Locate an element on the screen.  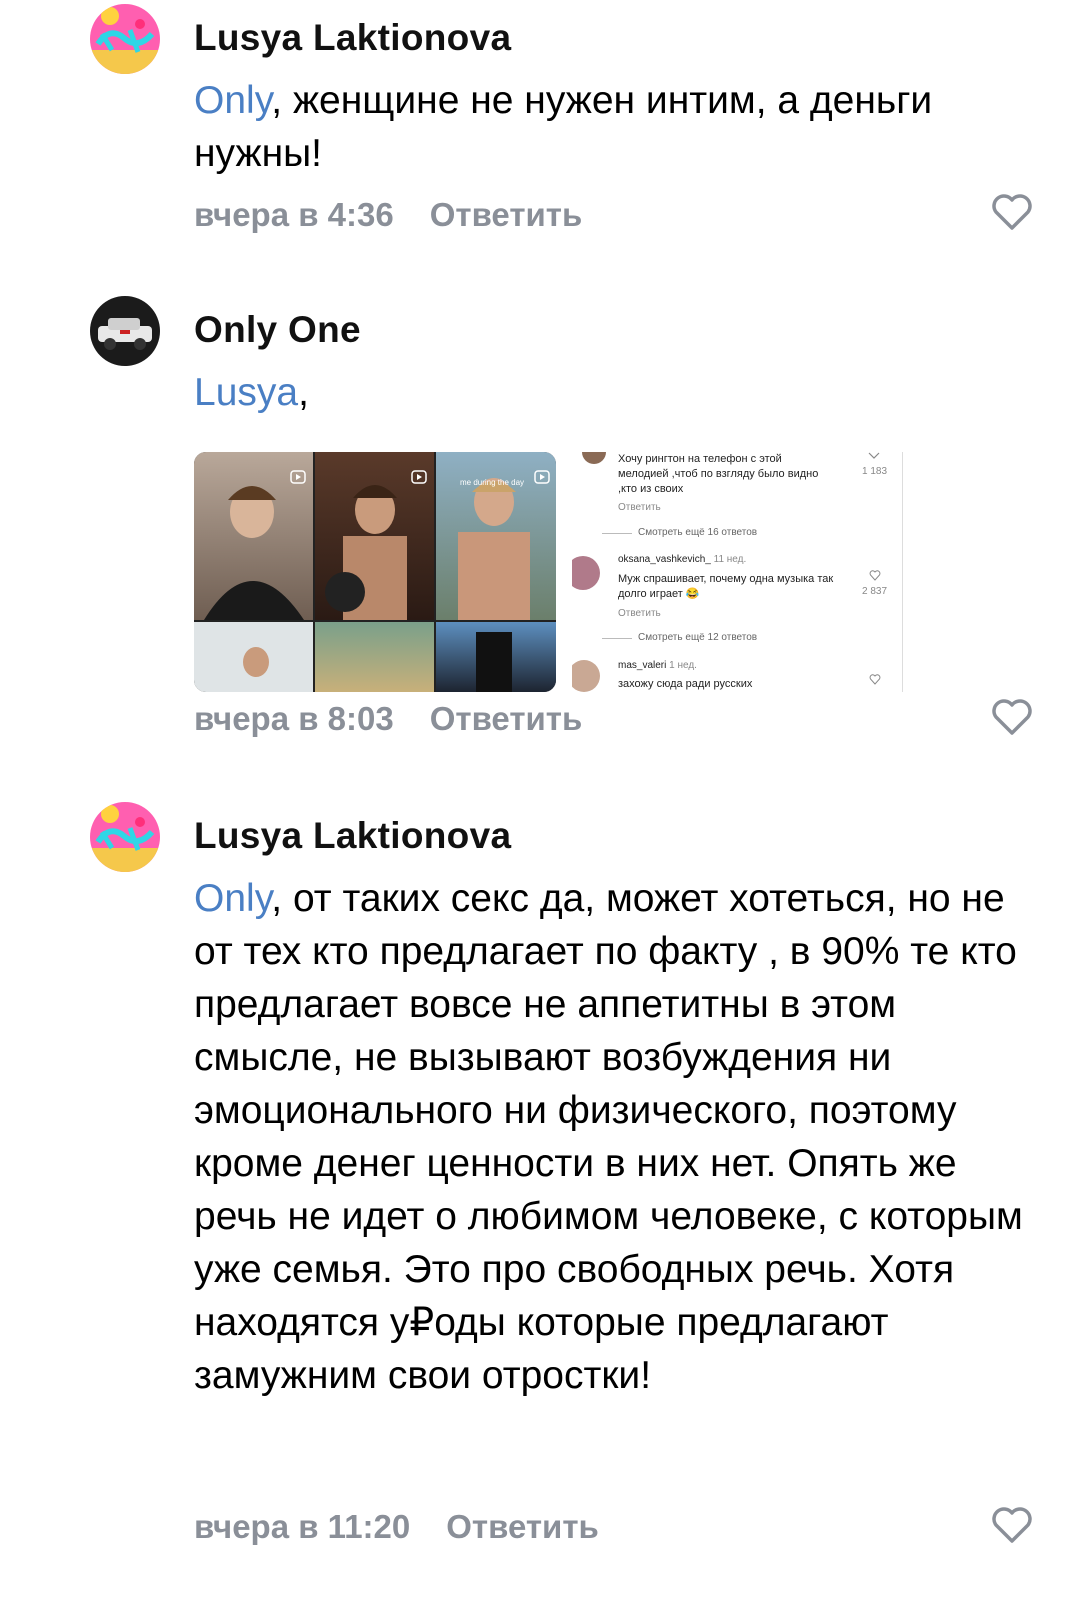
more-replies: Смотреть ещё 12 ответов is located at coordinates (698, 637).